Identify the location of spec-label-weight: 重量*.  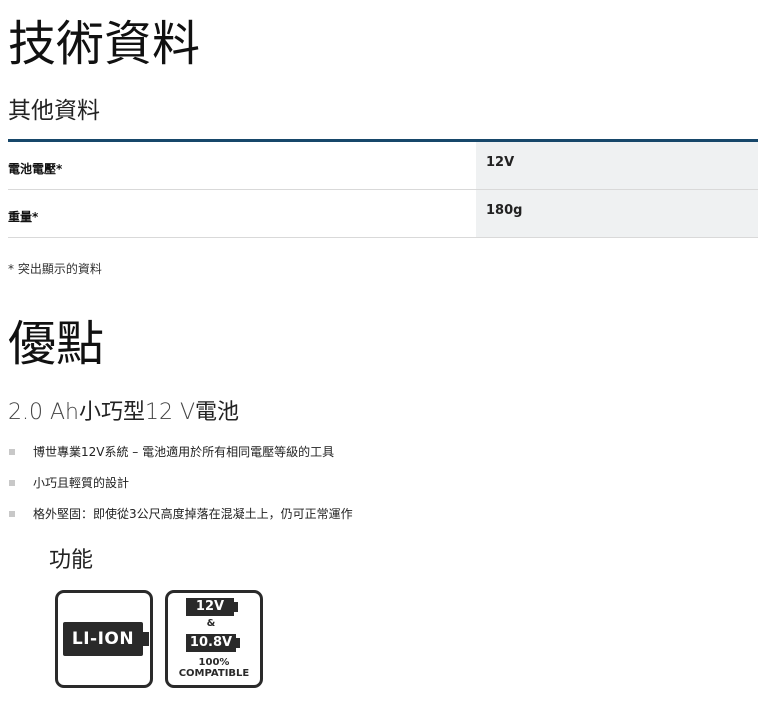
(23, 217).